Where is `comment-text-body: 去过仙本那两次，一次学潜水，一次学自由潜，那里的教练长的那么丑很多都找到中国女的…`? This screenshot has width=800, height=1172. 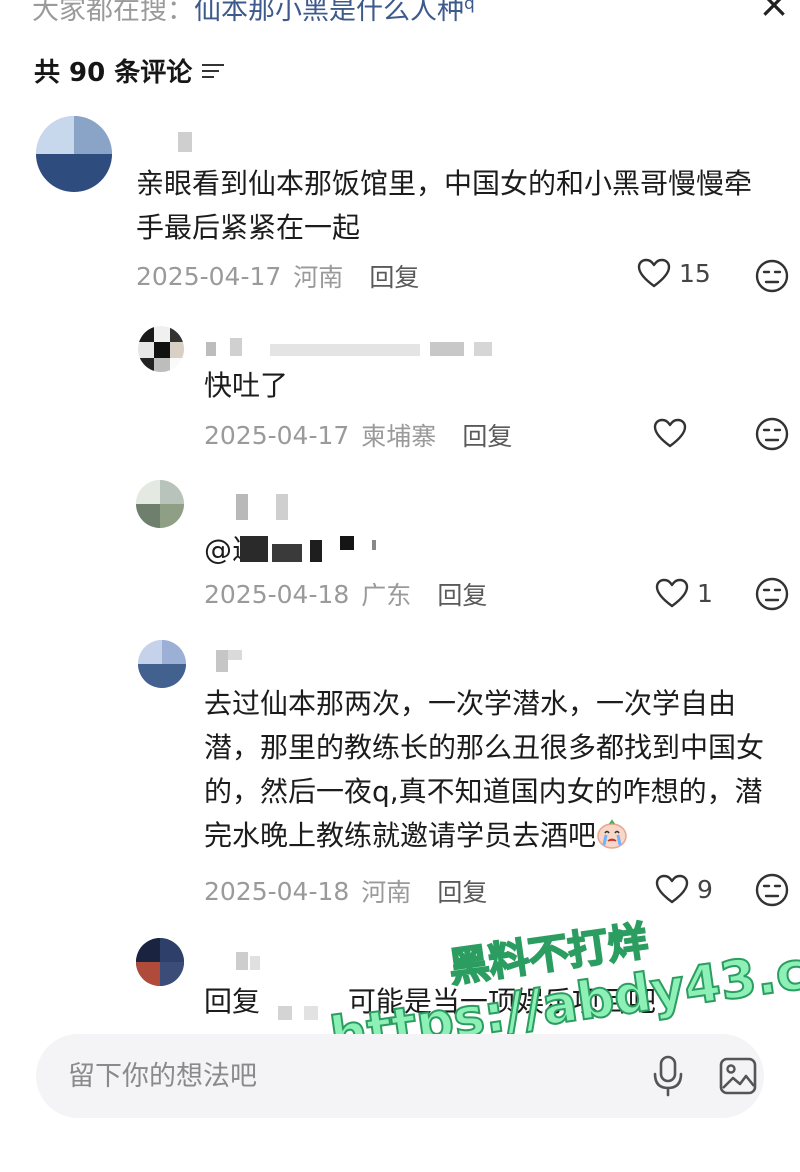 comment-text-body: 去过仙本那两次，一次学潜水，一次学自由潜，那里的教练长的那么丑很多都找到中国女的… is located at coordinates (484, 769).